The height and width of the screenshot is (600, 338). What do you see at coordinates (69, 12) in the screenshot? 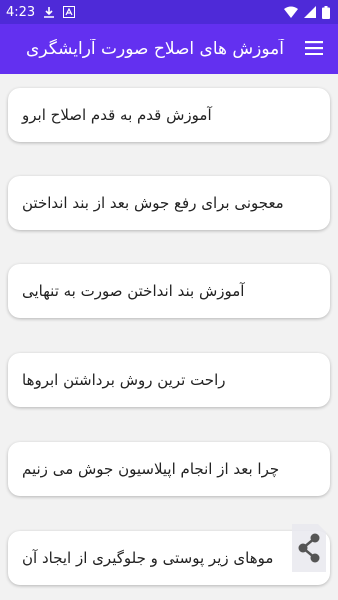
I see `font-icon` at bounding box center [69, 12].